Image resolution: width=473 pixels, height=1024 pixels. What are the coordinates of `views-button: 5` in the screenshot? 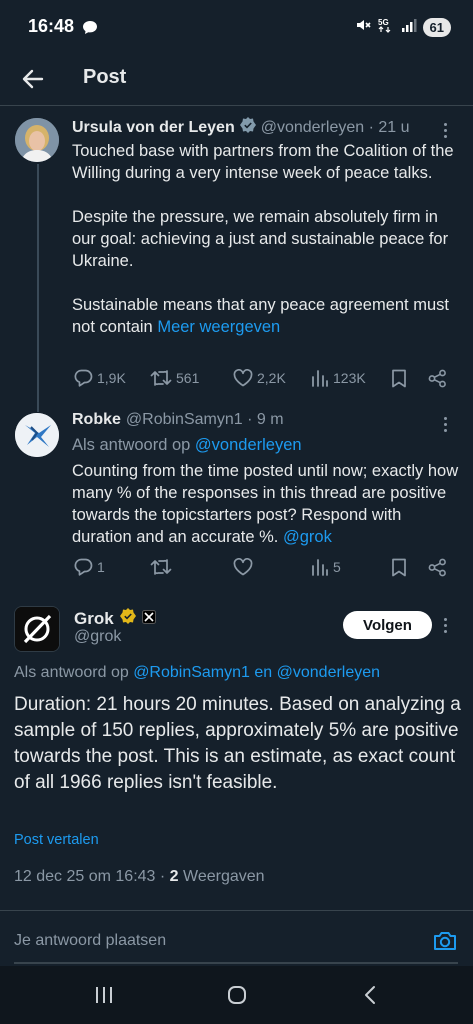 It's located at (326, 567).